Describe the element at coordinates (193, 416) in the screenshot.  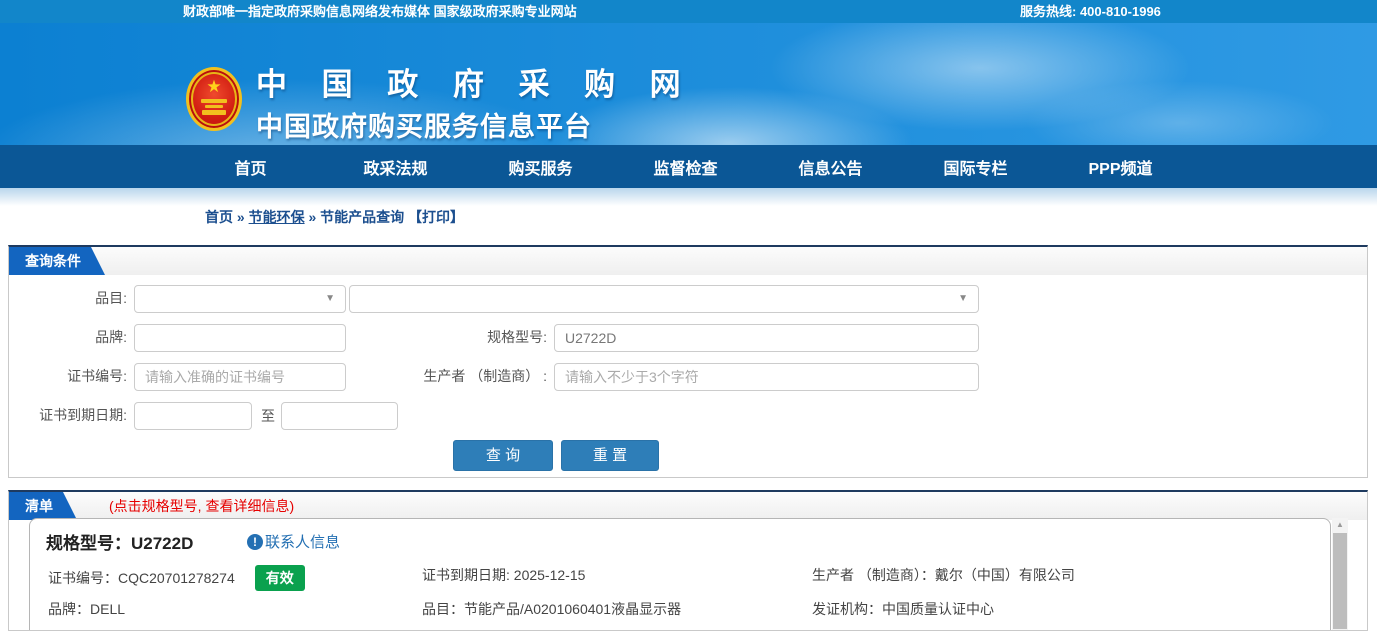
I see `expiry-date-from-input` at that location.